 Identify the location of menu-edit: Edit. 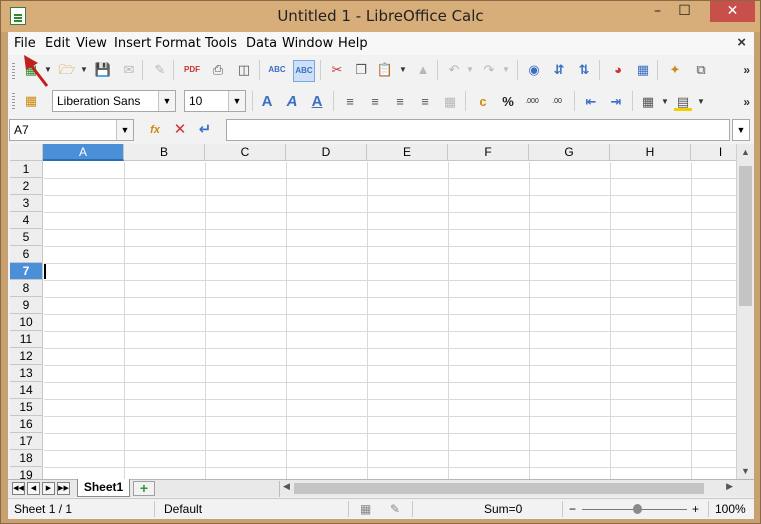
(57, 43).